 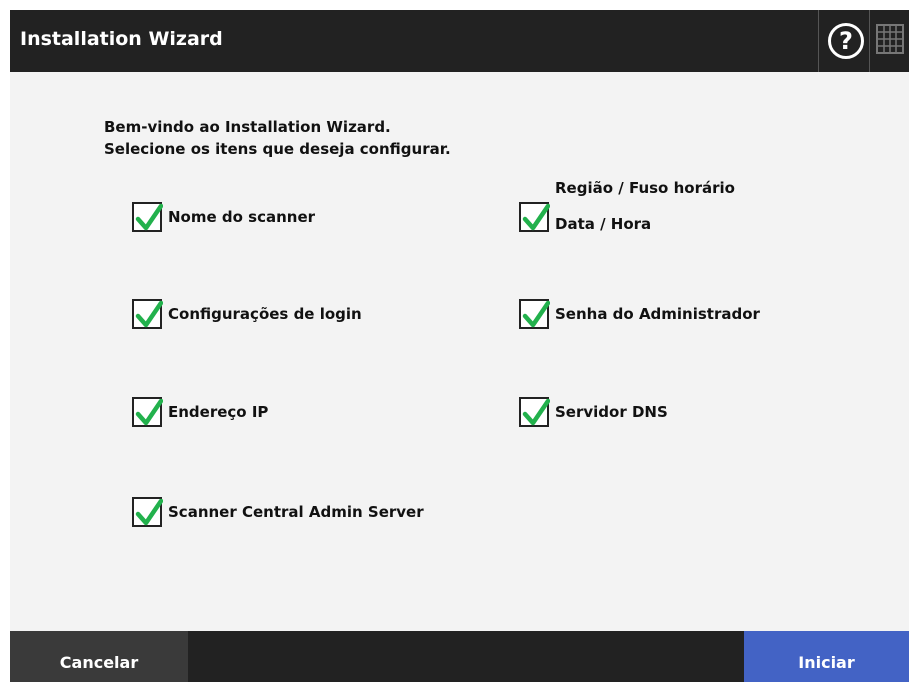 What do you see at coordinates (637, 206) in the screenshot?
I see `option-region-datetime: Região / Fuso horário Data / Hora` at bounding box center [637, 206].